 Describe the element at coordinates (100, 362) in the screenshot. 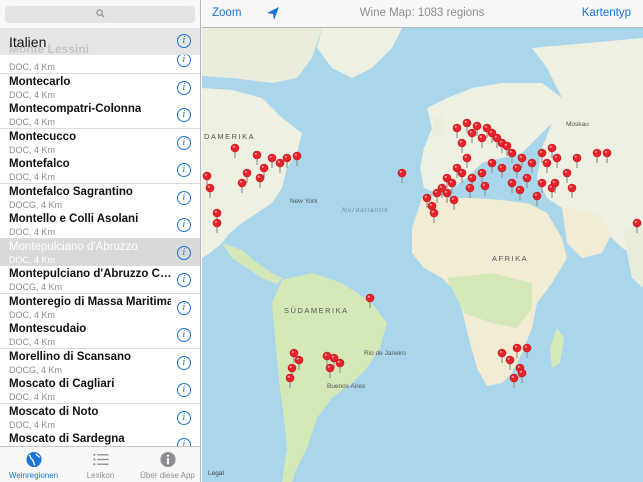

I see `region-row: Morellino di Scansano DOCG, 4 Km i` at that location.